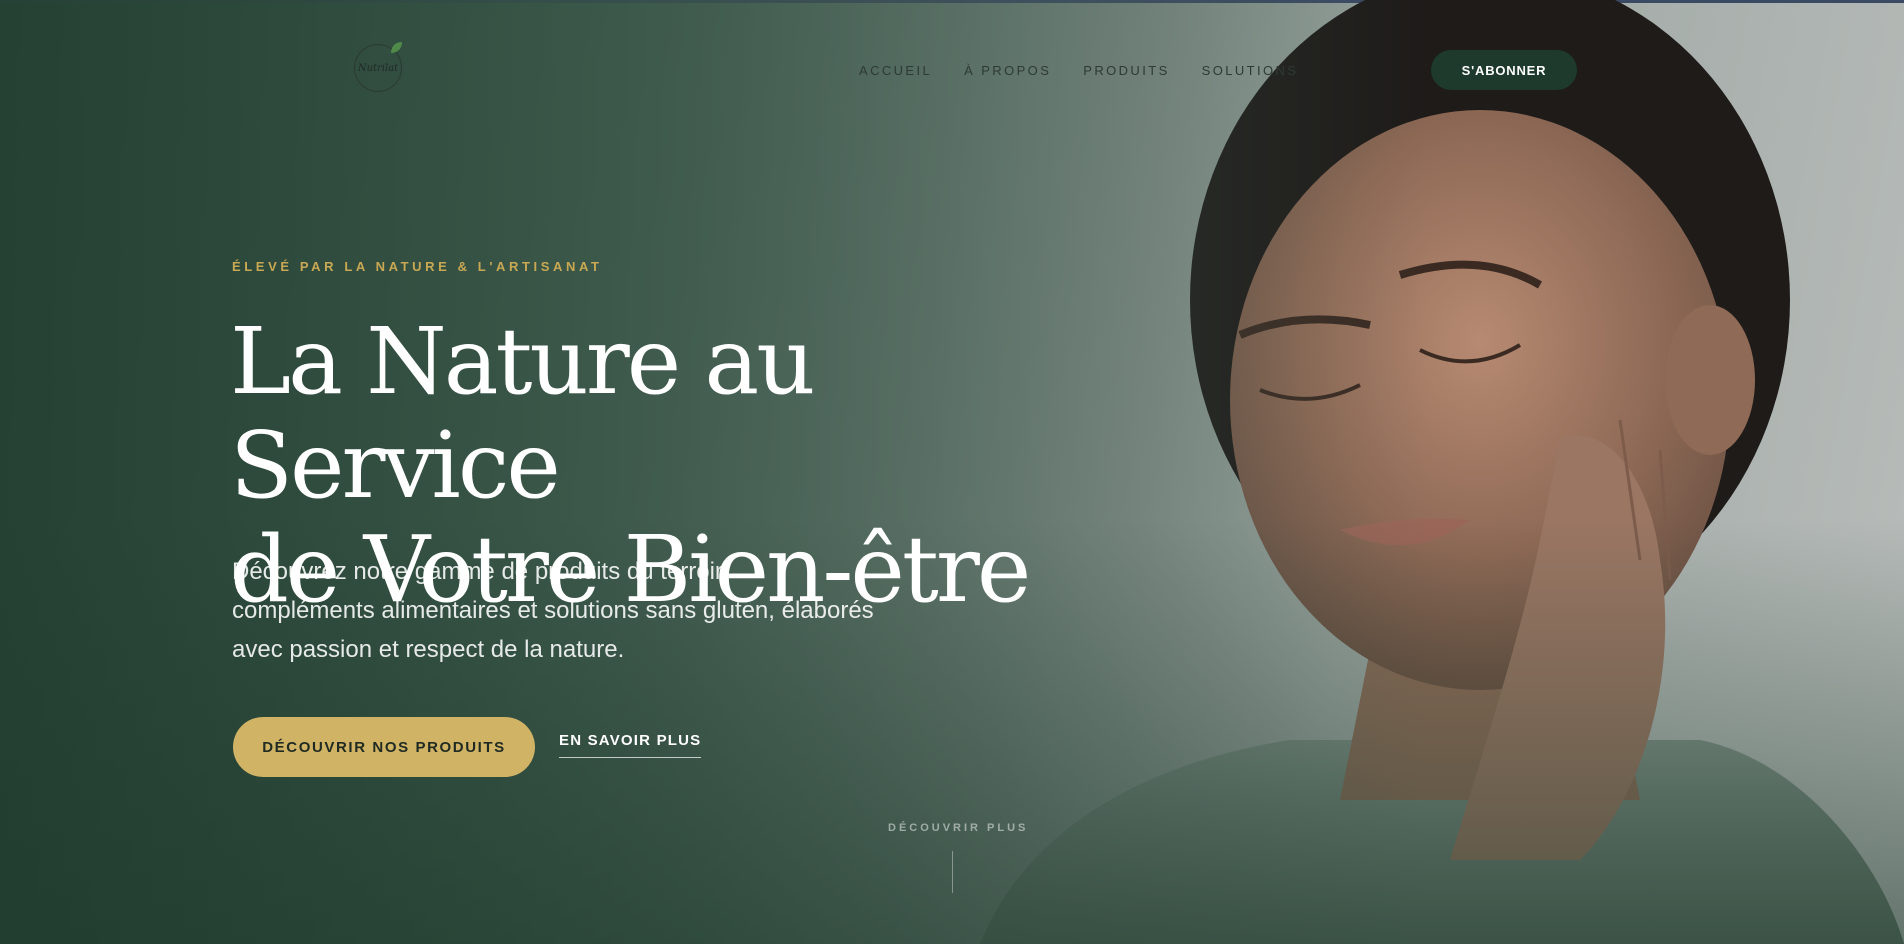  I want to click on leaf-icon, so click(396, 47).